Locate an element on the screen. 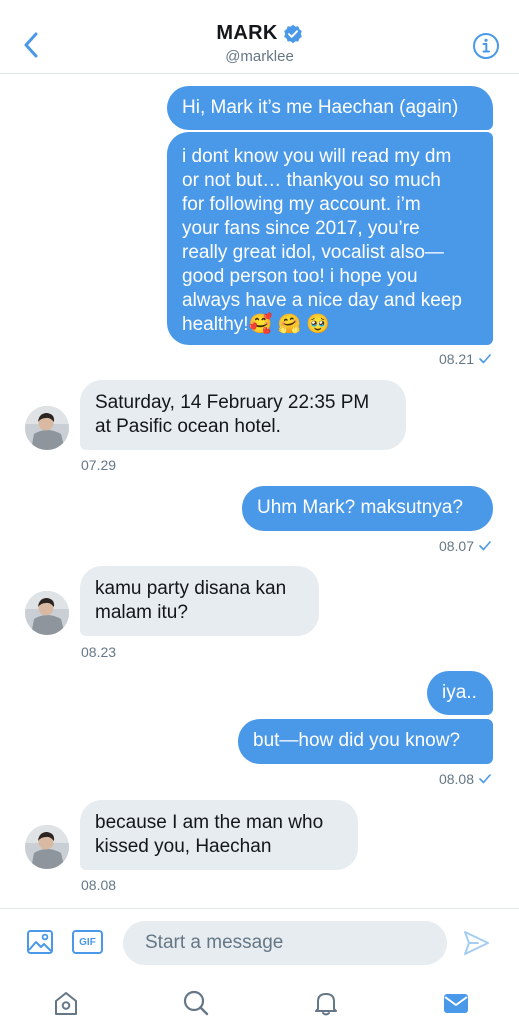 The height and width of the screenshot is (1024, 519). tab-home is located at coordinates (66, 1003).